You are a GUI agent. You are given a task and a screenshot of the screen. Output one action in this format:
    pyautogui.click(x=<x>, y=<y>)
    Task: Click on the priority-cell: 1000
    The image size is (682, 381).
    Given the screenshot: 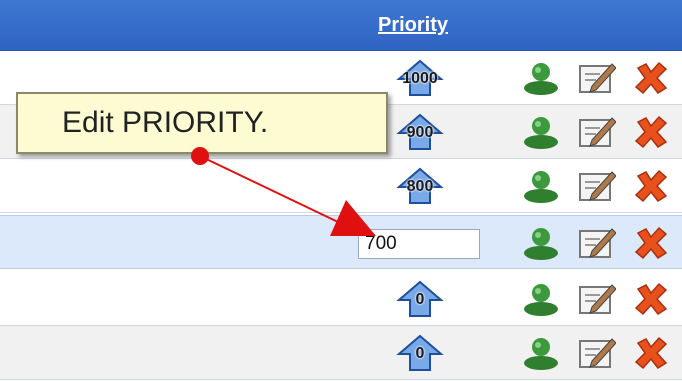 What is the action you would take?
    pyautogui.click(x=420, y=78)
    